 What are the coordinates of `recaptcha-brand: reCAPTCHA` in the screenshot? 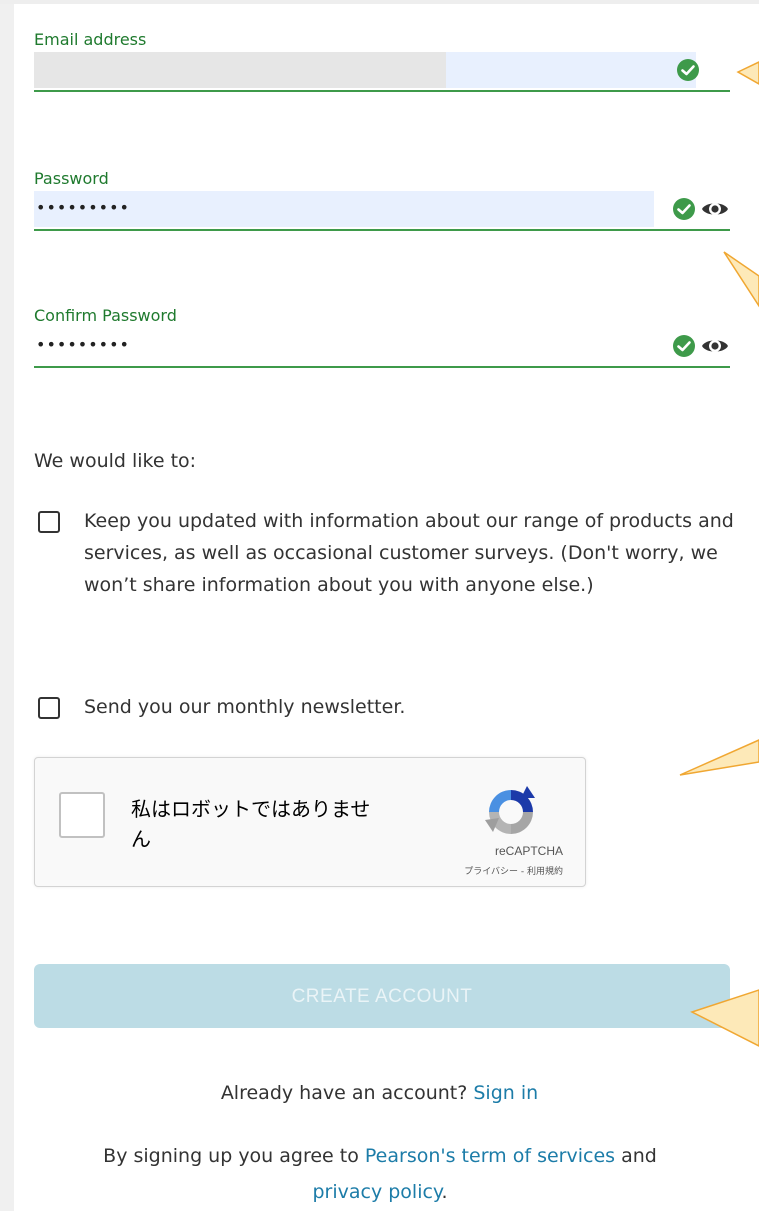 It's located at (528, 851).